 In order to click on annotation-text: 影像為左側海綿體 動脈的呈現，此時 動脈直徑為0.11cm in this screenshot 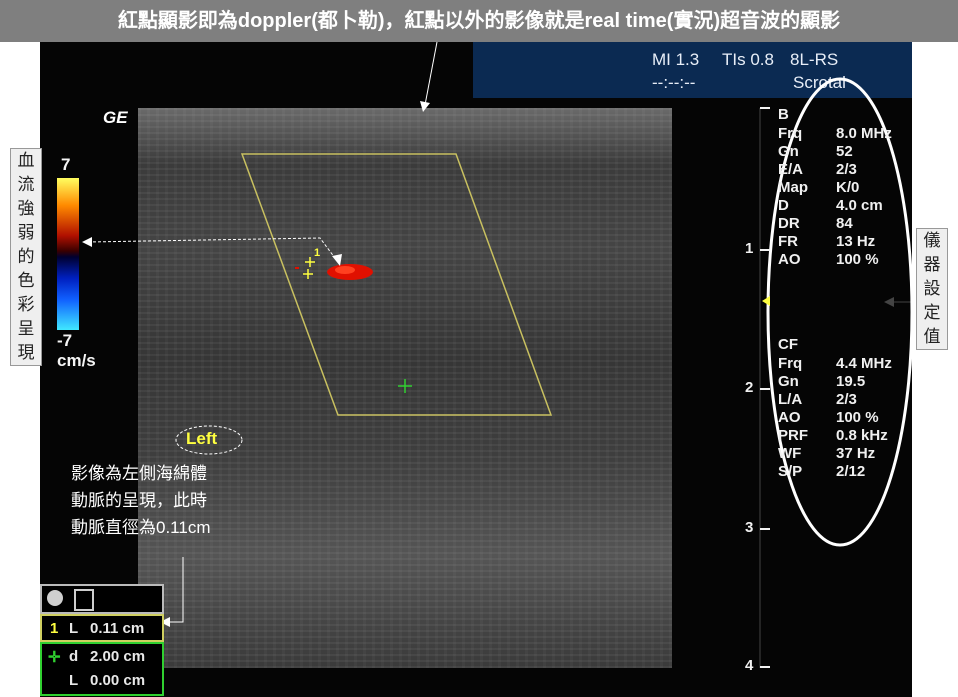, I will do `click(141, 500)`.